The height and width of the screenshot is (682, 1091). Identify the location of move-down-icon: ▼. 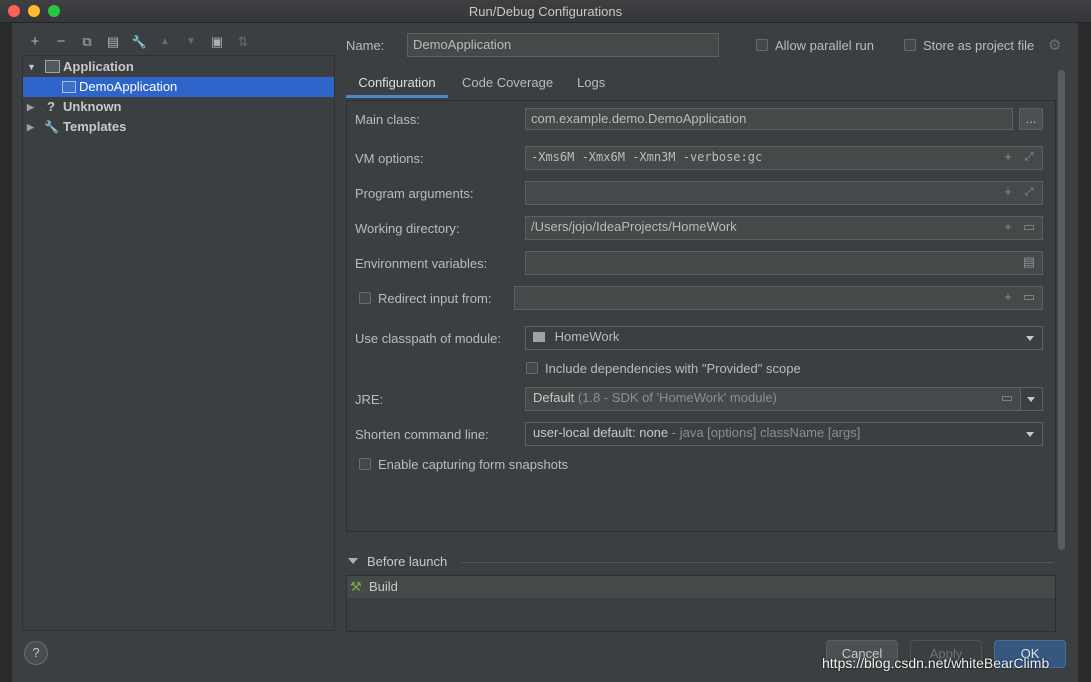
(191, 42).